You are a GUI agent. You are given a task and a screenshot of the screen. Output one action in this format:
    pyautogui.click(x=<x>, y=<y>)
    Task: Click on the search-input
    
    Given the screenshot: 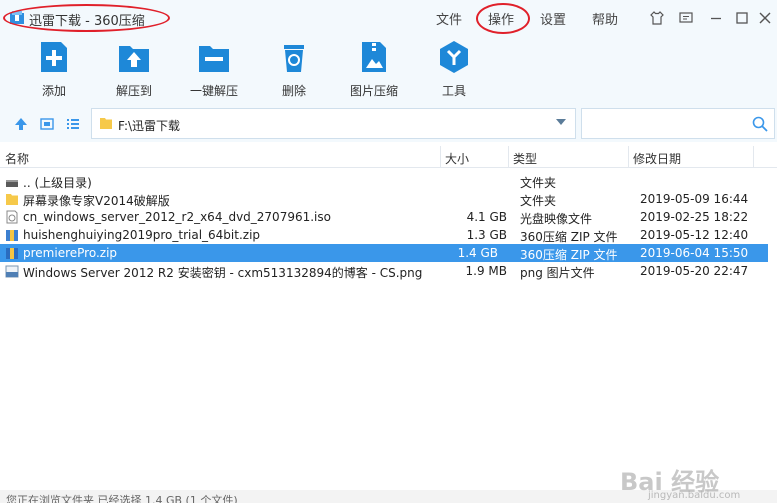 What is the action you would take?
    pyautogui.click(x=662, y=123)
    